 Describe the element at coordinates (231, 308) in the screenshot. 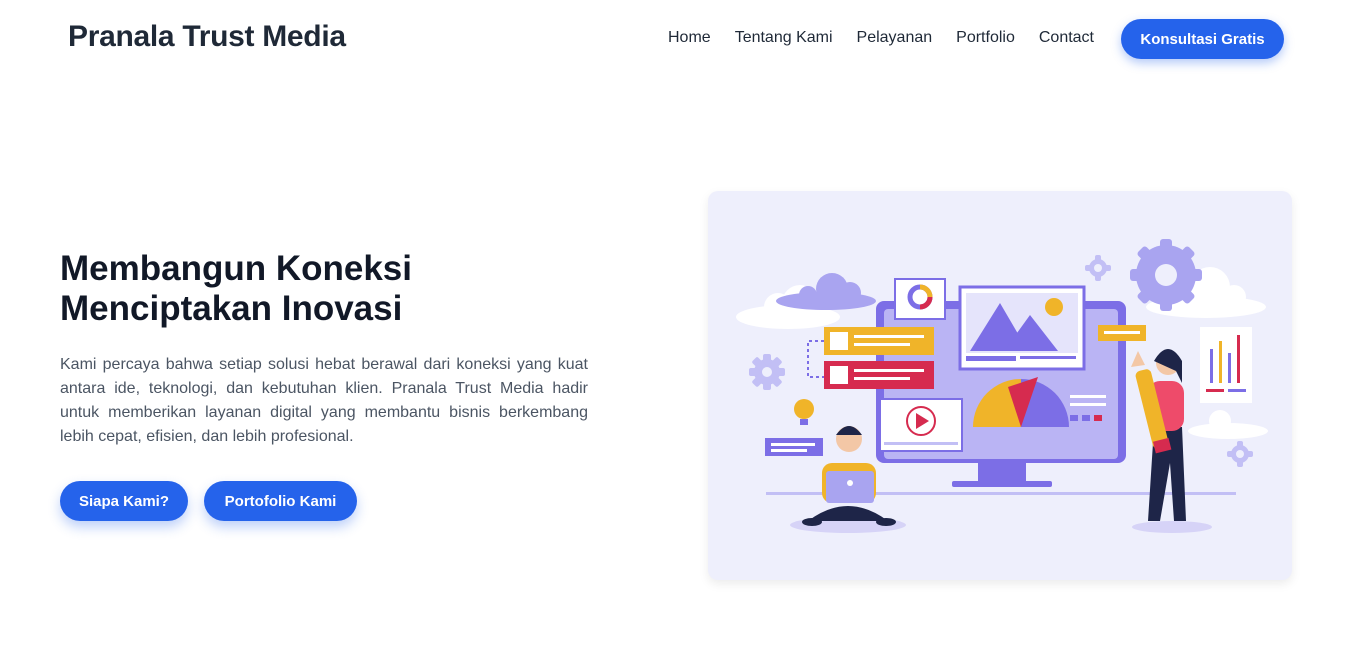

I see `hero-title-line-2: Menciptakan Inovasi` at that location.